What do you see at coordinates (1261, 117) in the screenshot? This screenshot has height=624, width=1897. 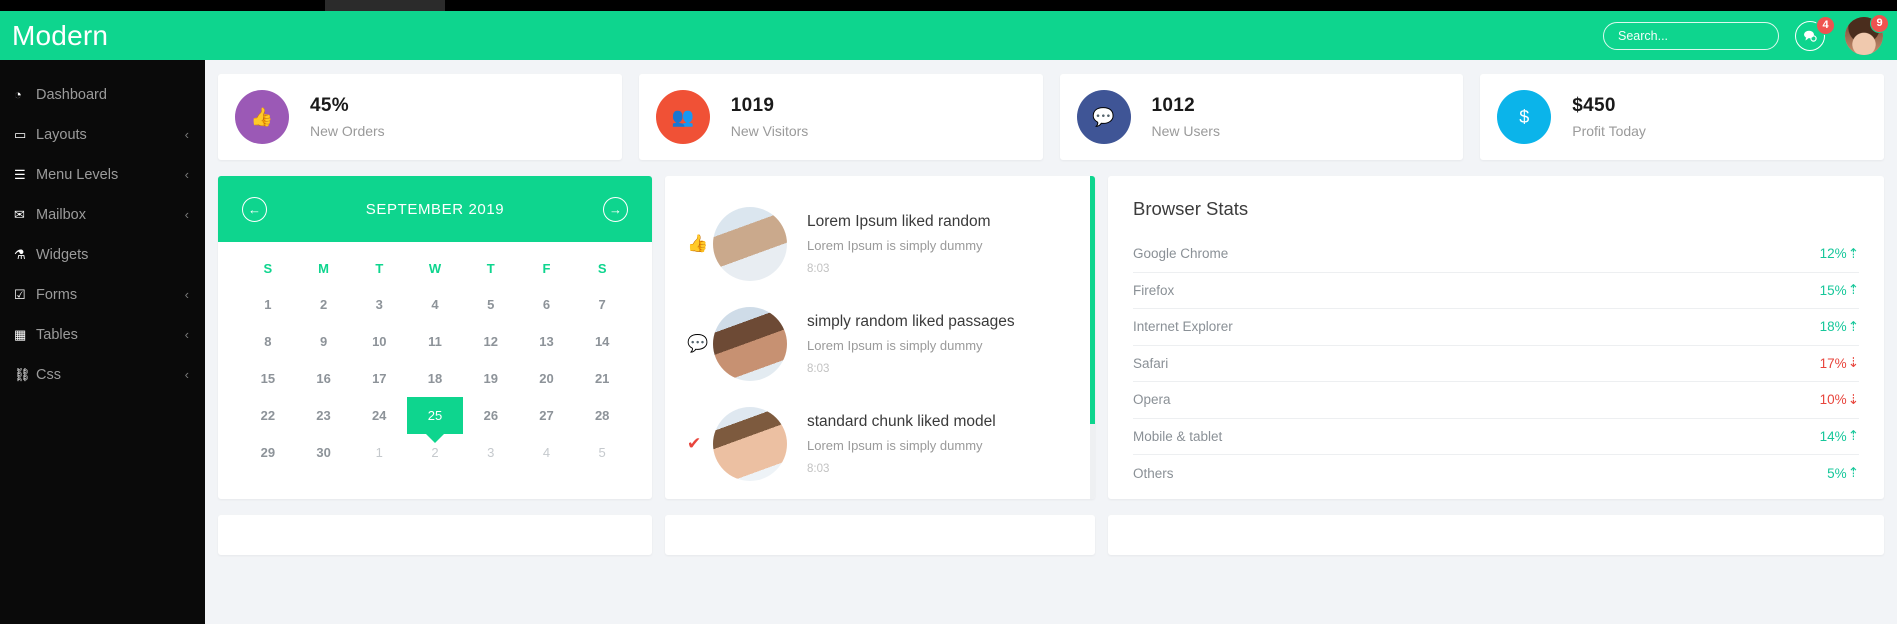 I see `stat-card-new-users: 💬 1012 New Users` at bounding box center [1261, 117].